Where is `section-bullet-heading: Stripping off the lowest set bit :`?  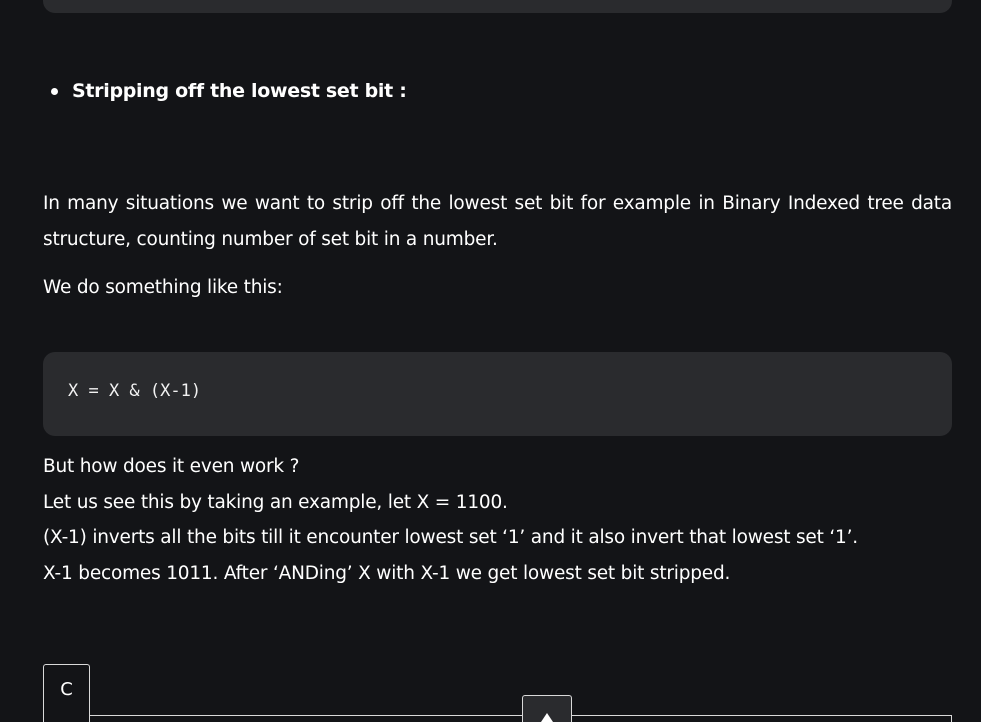 section-bullet-heading: Stripping off the lowest set bit : is located at coordinates (225, 91).